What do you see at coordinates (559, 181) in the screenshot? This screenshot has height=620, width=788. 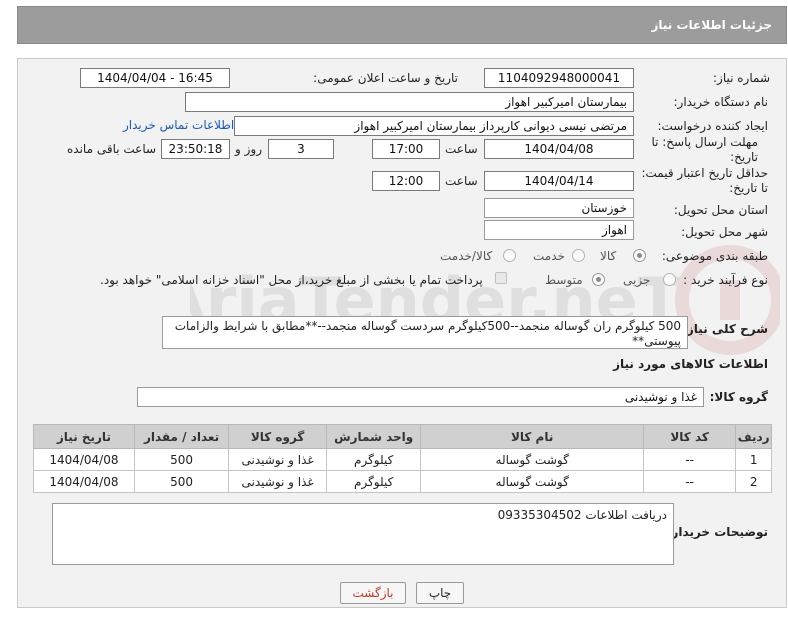 I see `validity-date-field: 1404/04/14` at bounding box center [559, 181].